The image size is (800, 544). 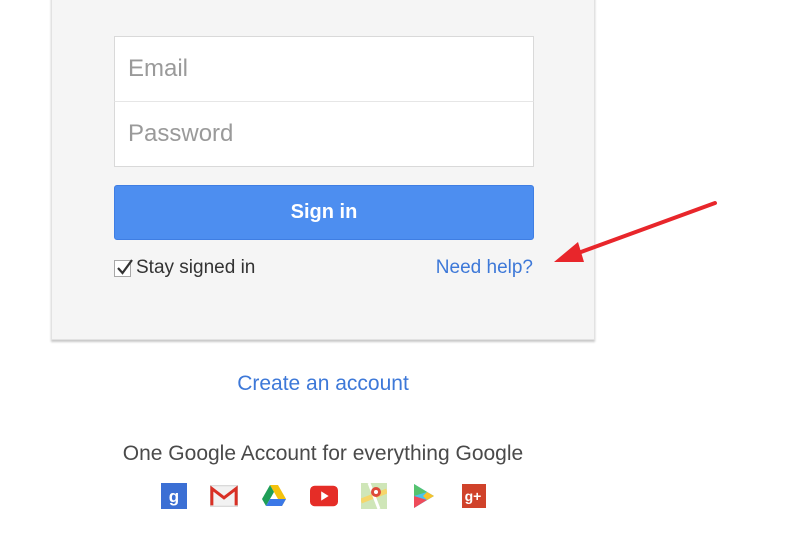 I want to click on email-input, so click(x=324, y=69).